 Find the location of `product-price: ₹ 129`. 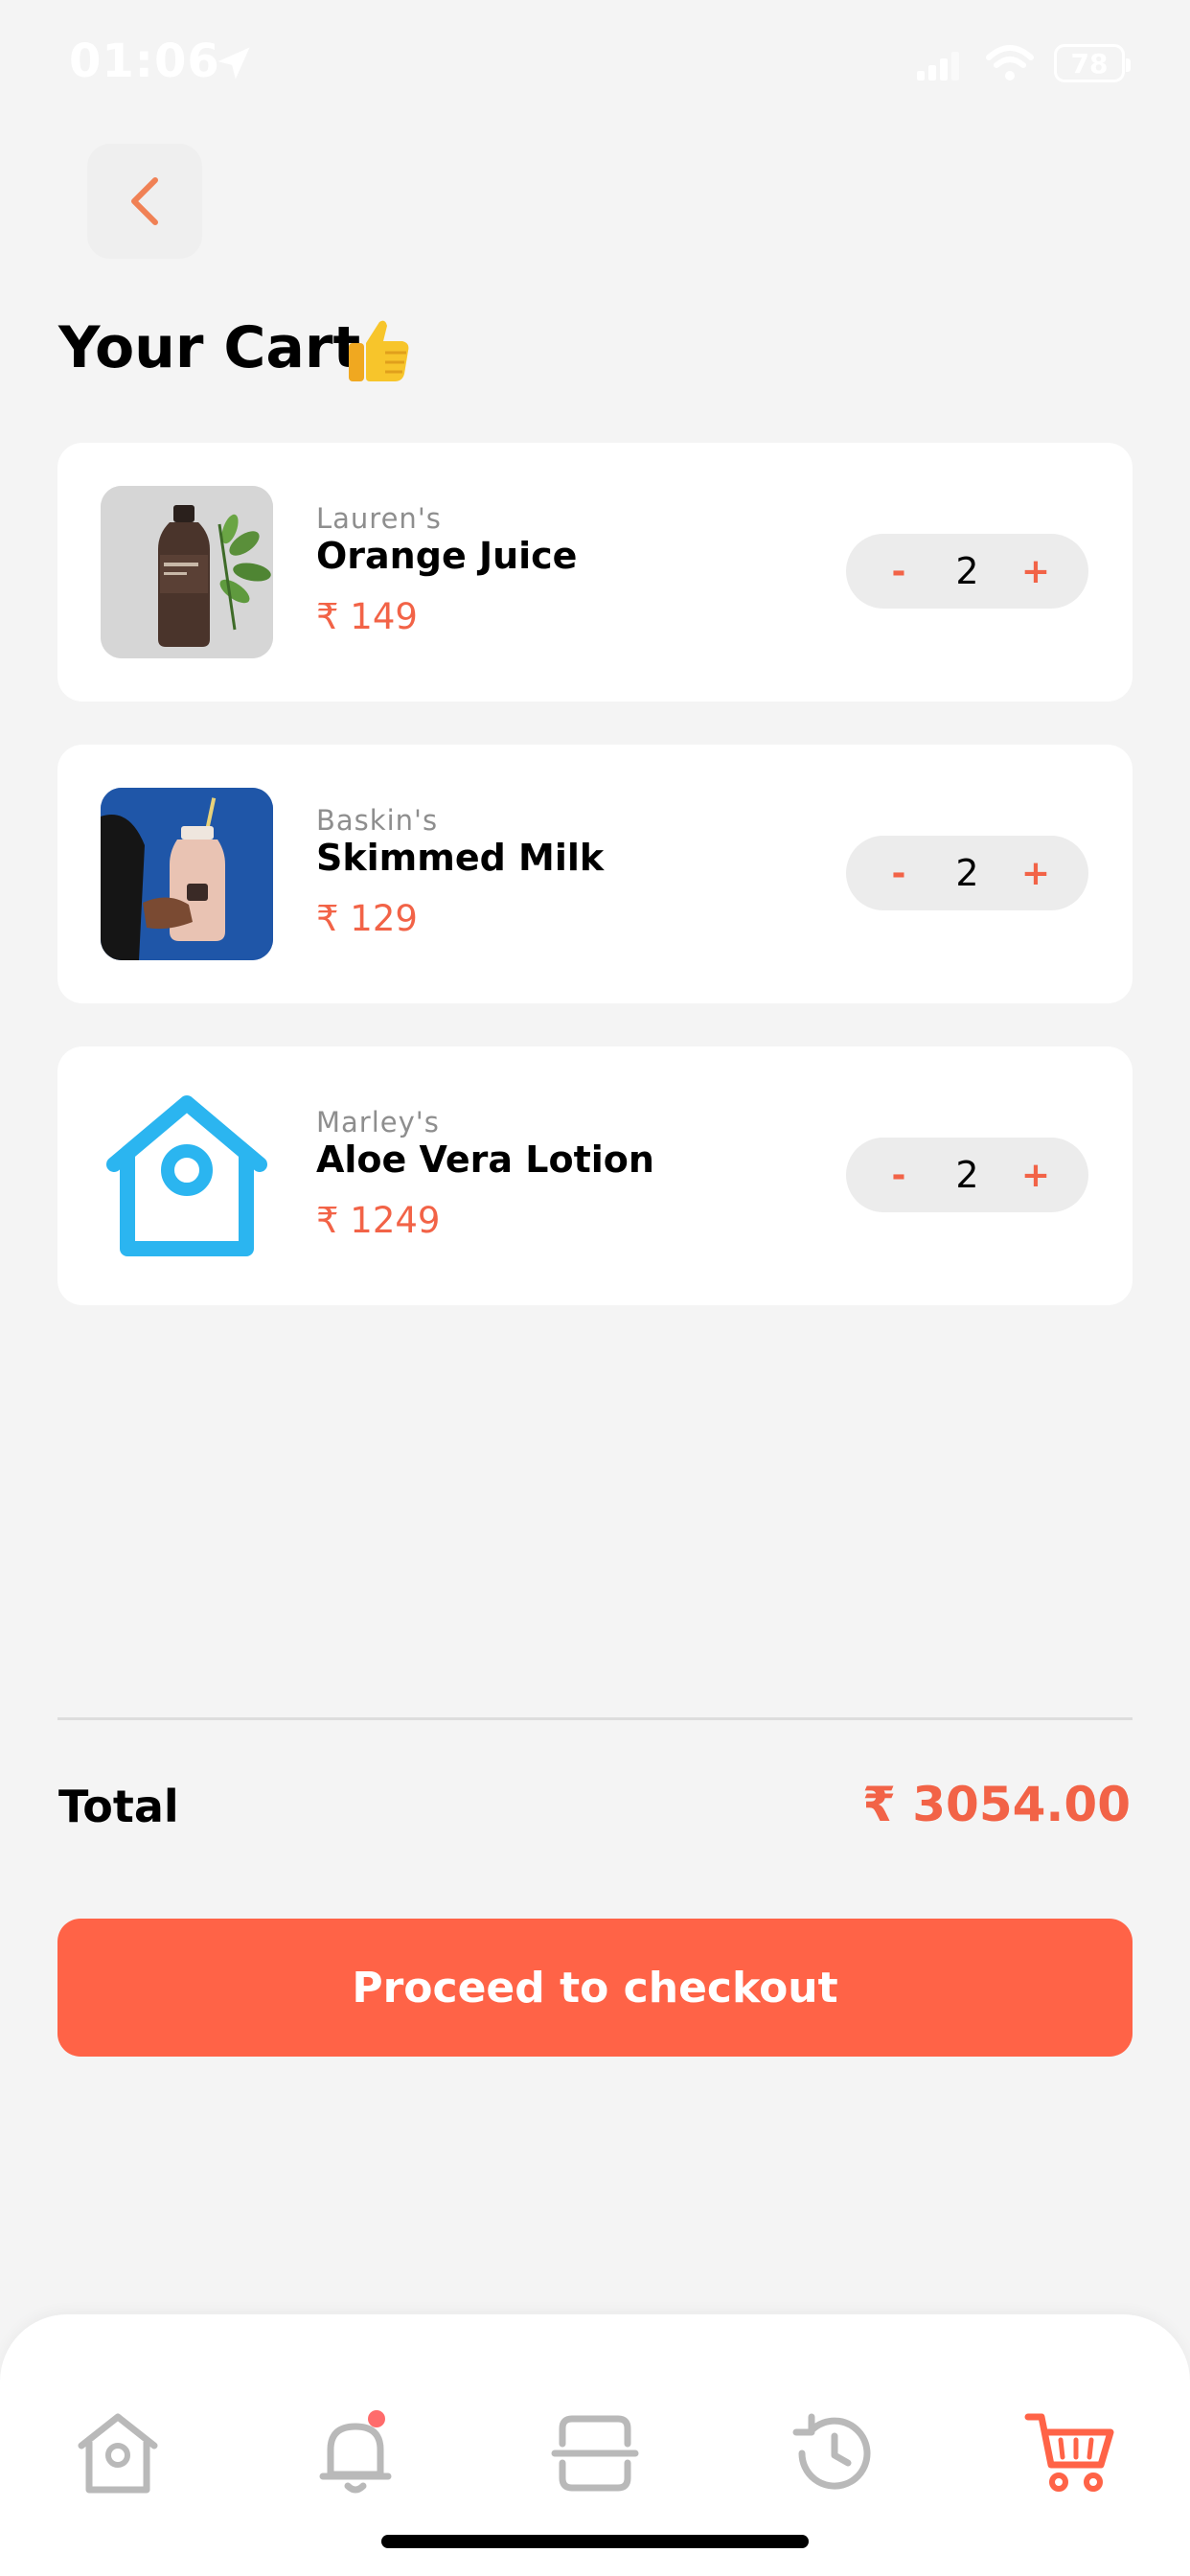

product-price: ₹ 129 is located at coordinates (367, 918).